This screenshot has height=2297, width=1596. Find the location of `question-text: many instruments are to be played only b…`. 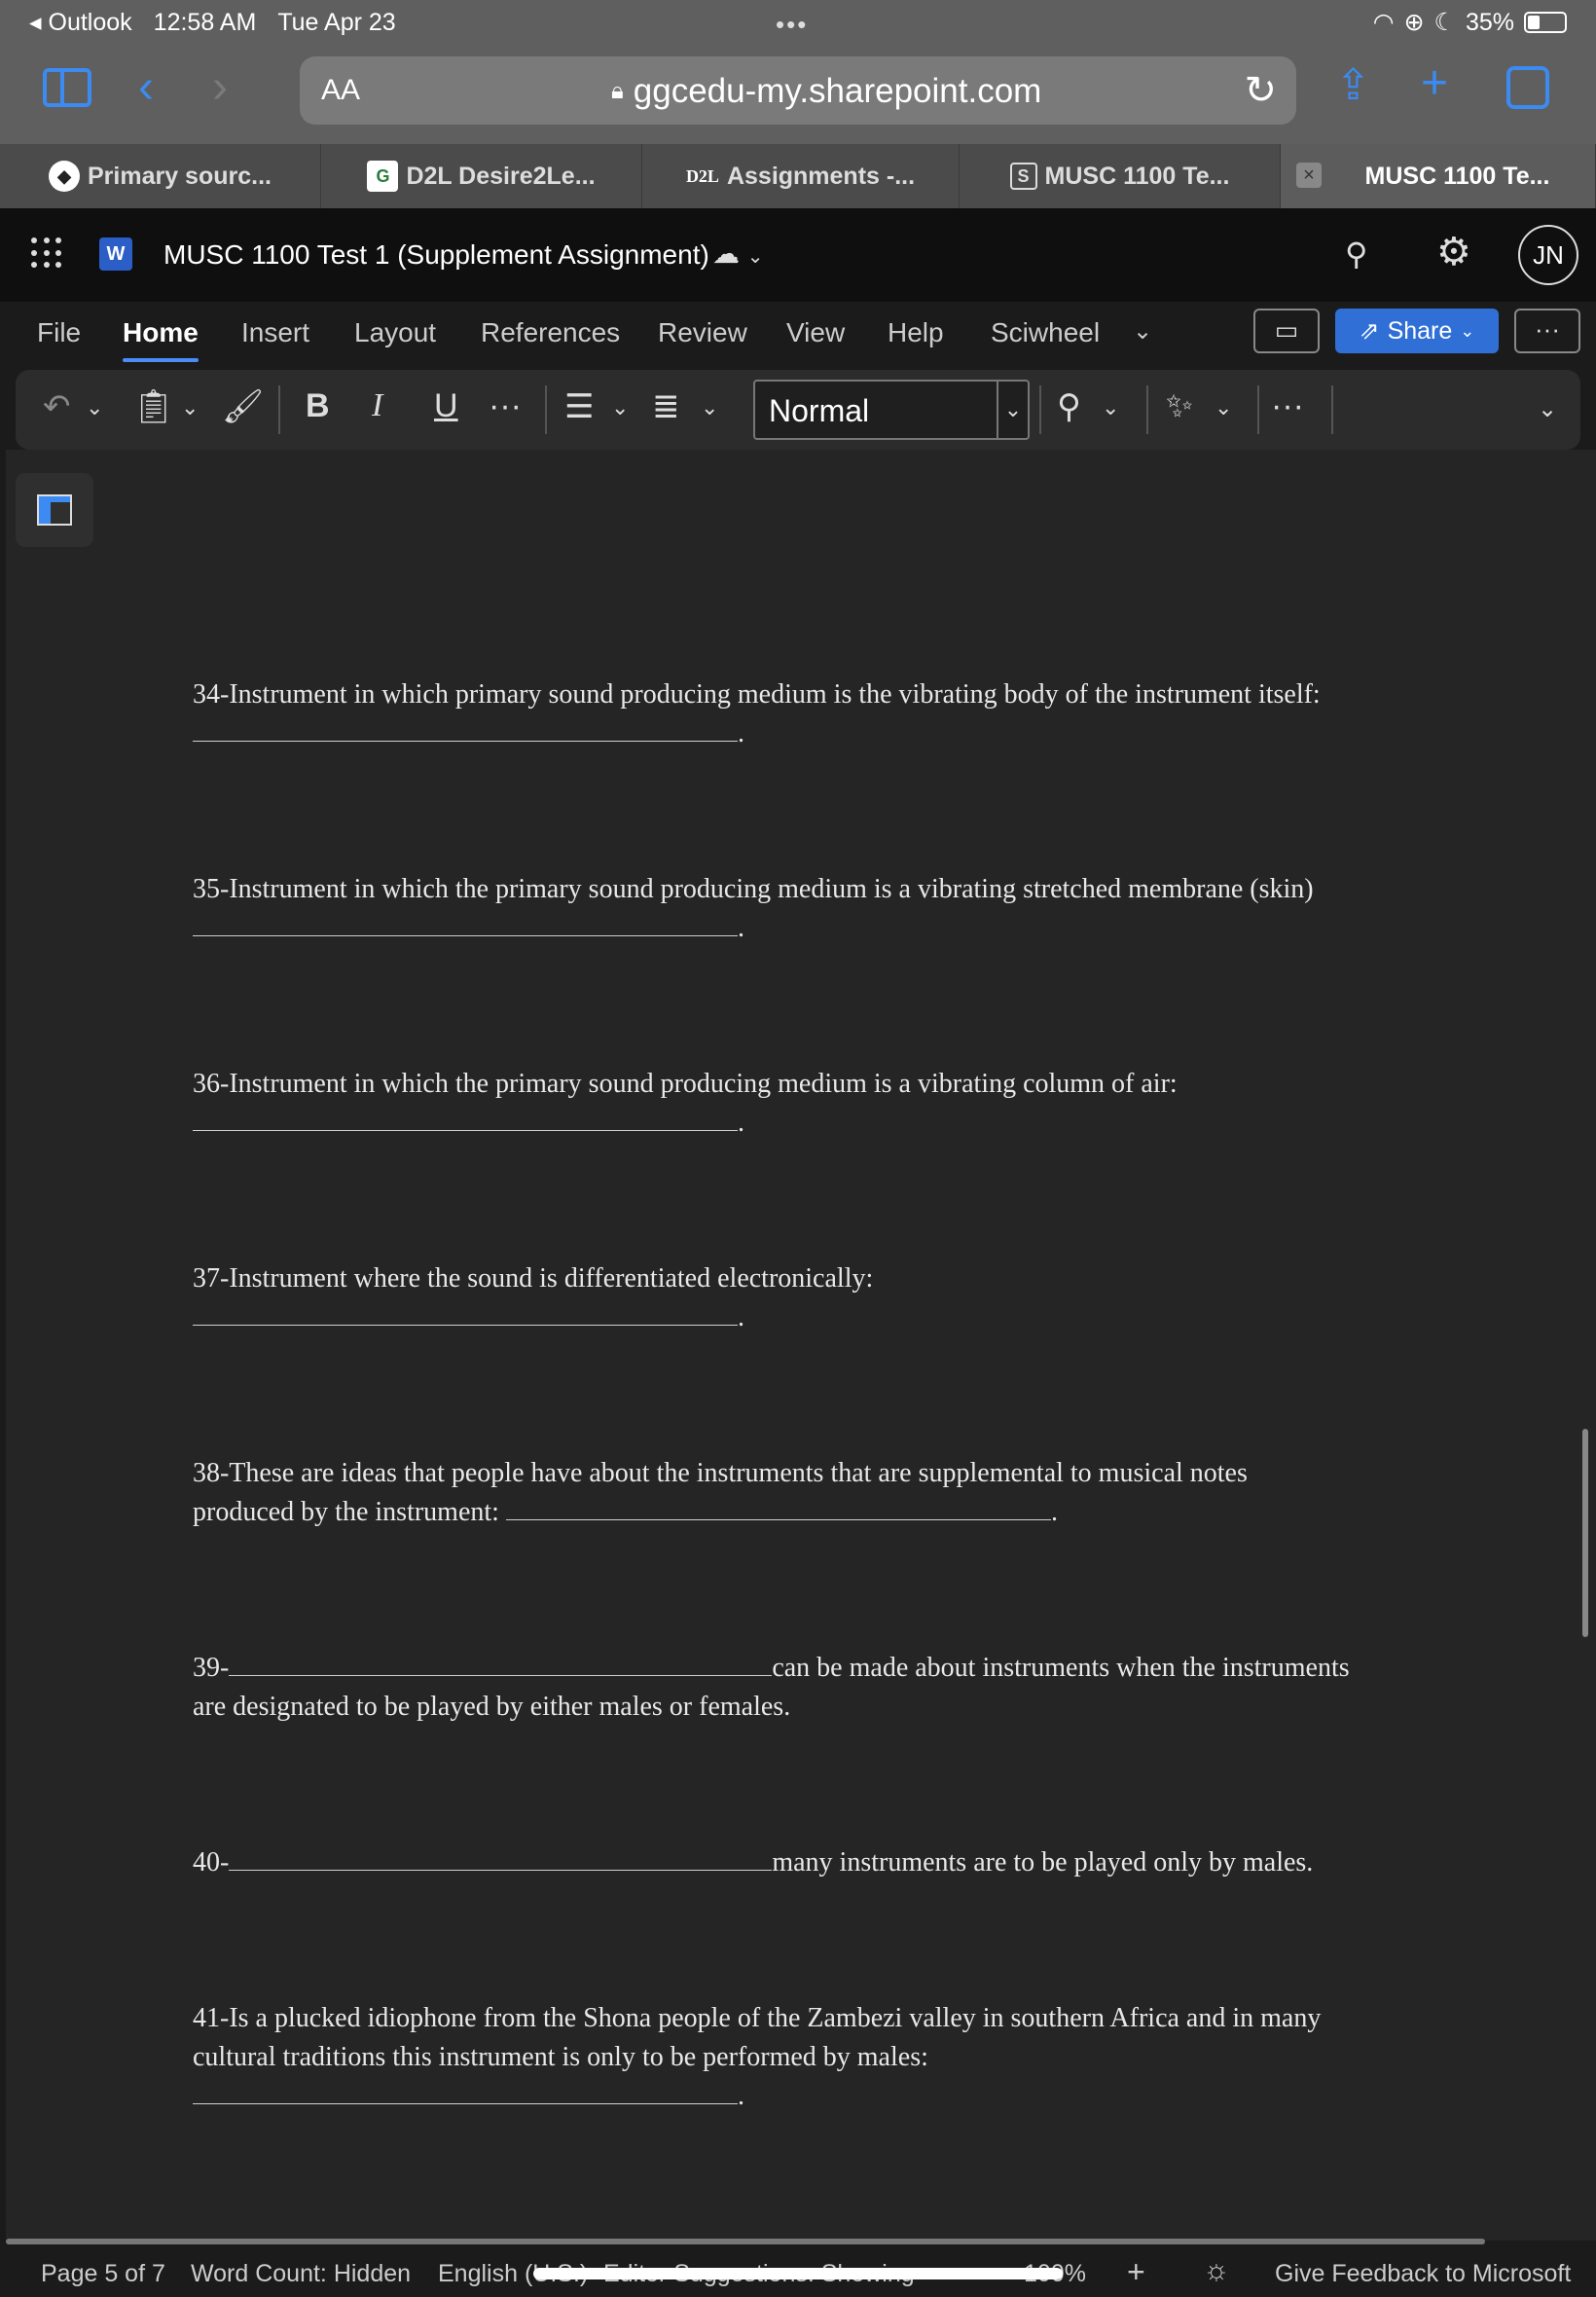

question-text: many instruments are to be played only b… is located at coordinates (1043, 1862).